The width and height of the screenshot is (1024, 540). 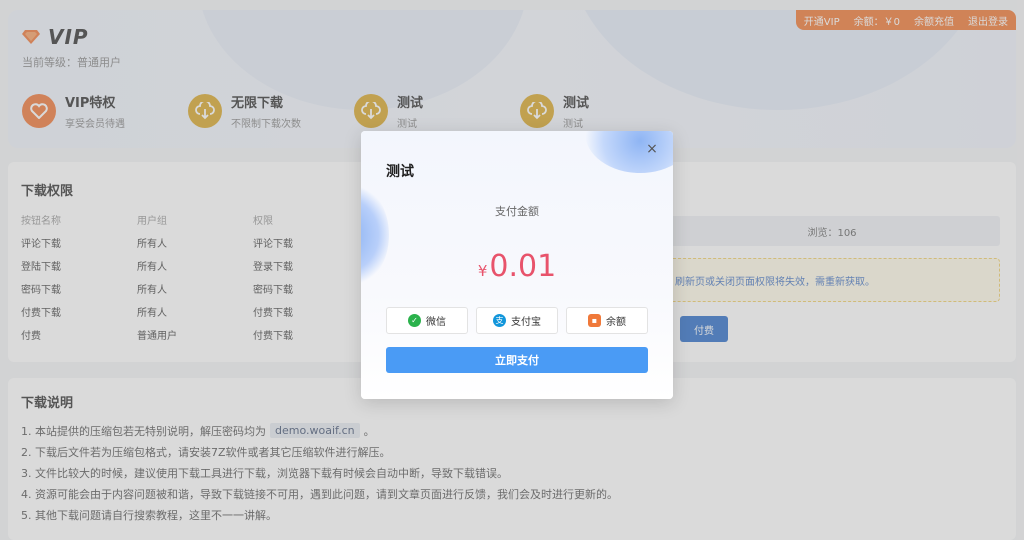 I want to click on close-icon: ×, so click(x=652, y=149).